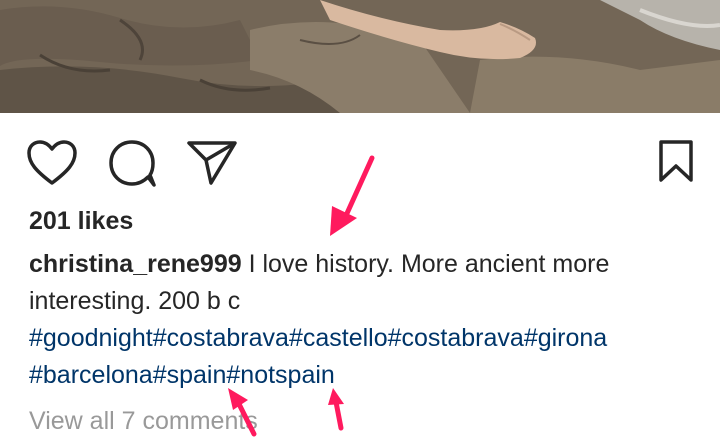 The image size is (720, 443). What do you see at coordinates (280, 375) in the screenshot?
I see `hashtag-link: #notspain` at bounding box center [280, 375].